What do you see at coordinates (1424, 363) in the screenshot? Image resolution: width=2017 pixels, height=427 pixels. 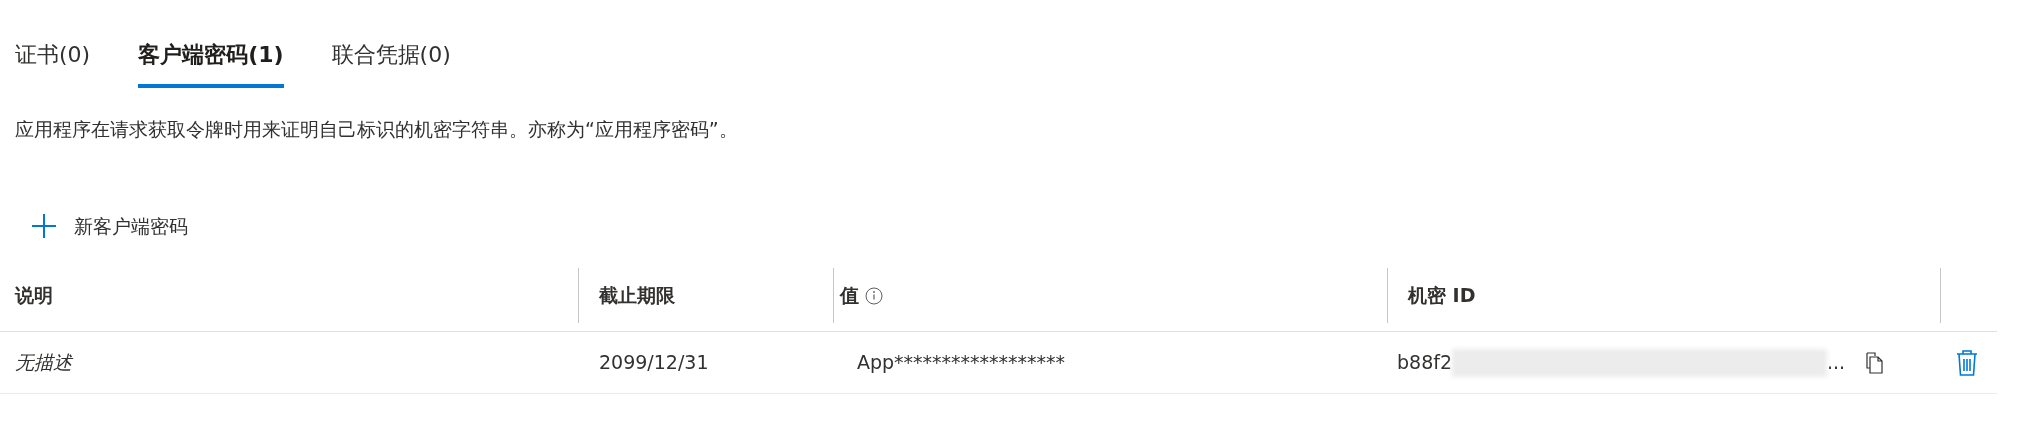 I see `table-cell-text: b88f2` at bounding box center [1424, 363].